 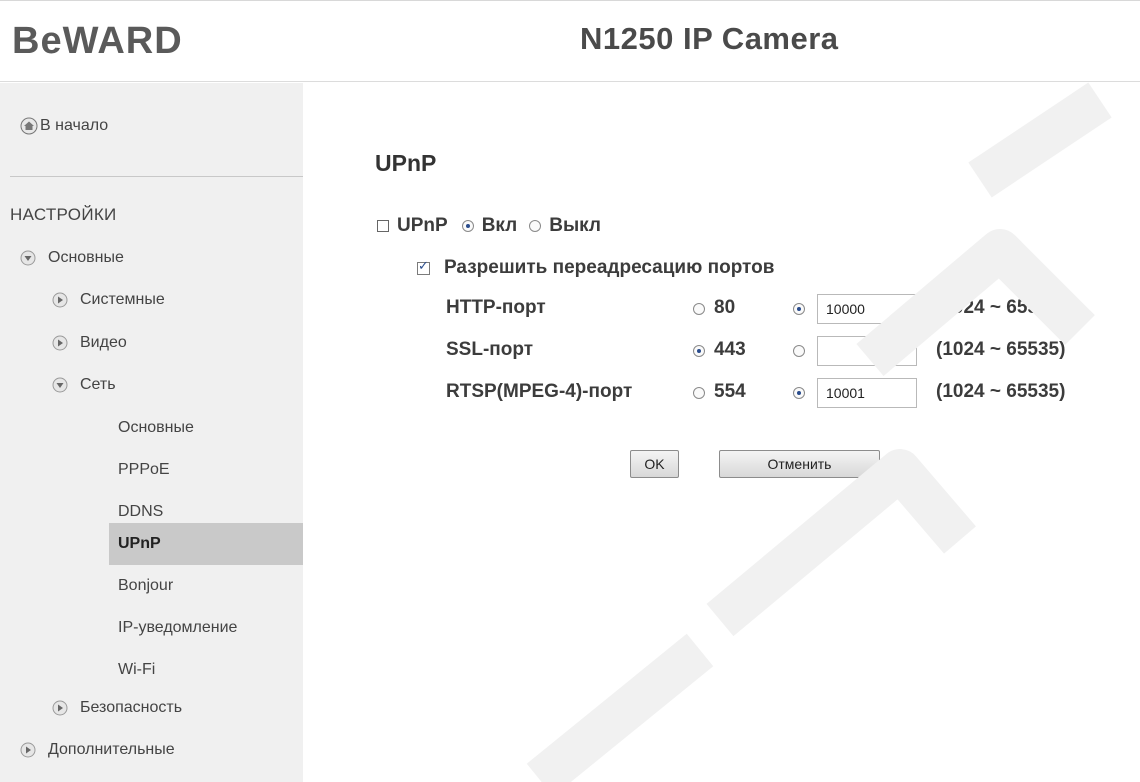 I want to click on ssl-port-input, so click(x=867, y=351).